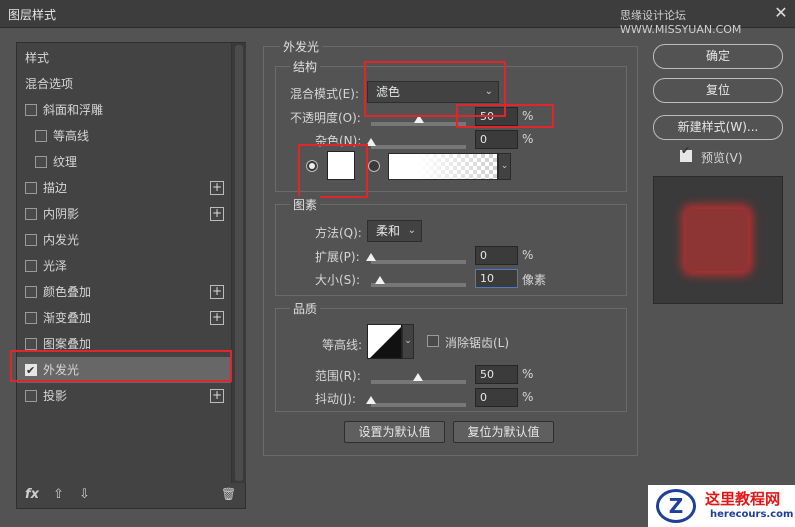  I want to click on quality-title: 品质, so click(305, 308).